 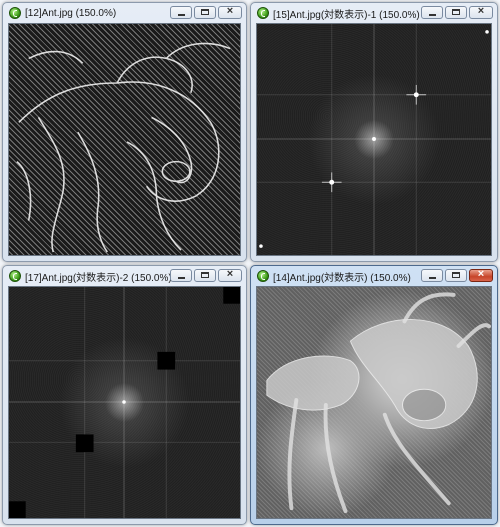 I want to click on window-title: [17]Ant.jpg(対数表示)-2 (150.0%), so click(x=98, y=278).